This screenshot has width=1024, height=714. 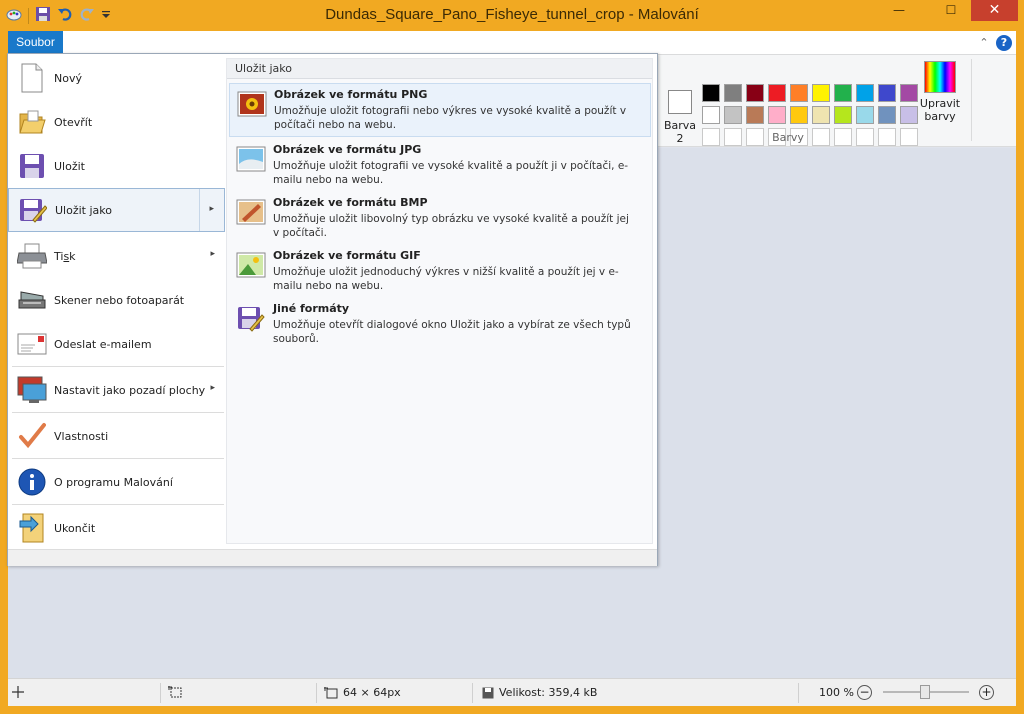 I want to click on menu-item-print: Tisk ▸, so click(x=116, y=256).